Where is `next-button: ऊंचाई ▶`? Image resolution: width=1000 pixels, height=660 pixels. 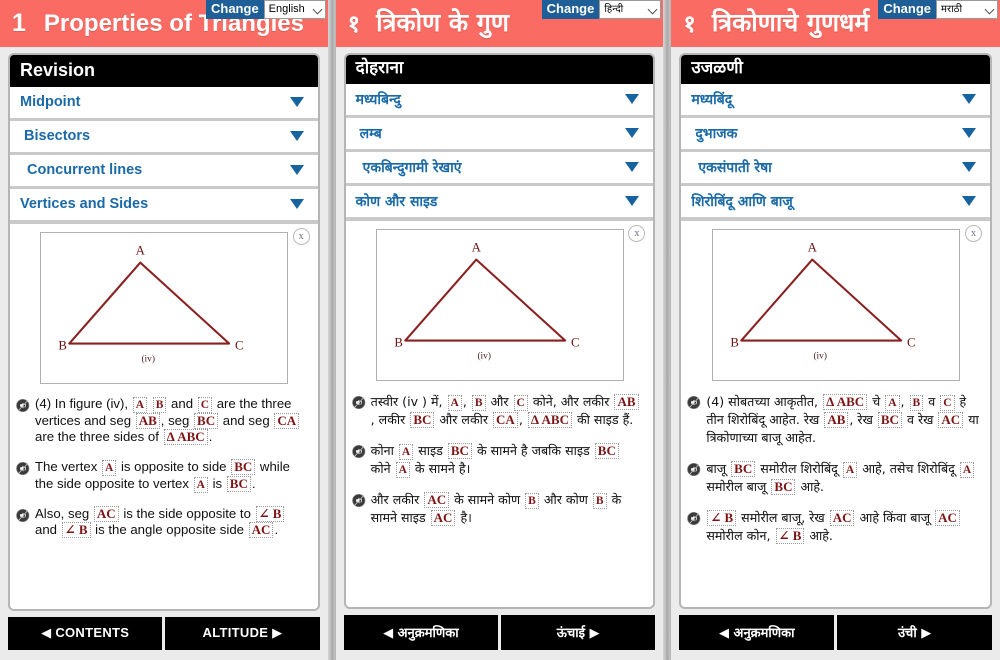 next-button: ऊंचाई ▶ is located at coordinates (578, 632).